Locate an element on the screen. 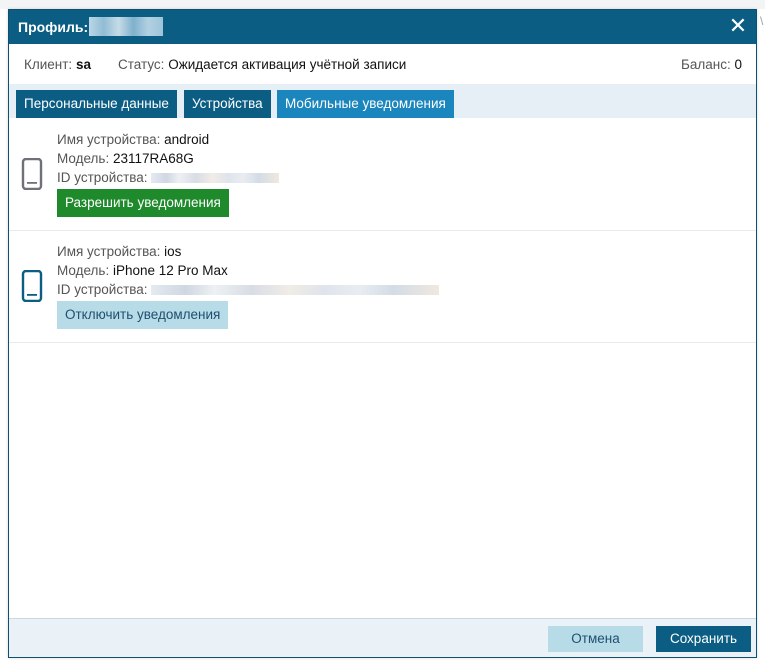  background-text: \ is located at coordinates (762, 21).